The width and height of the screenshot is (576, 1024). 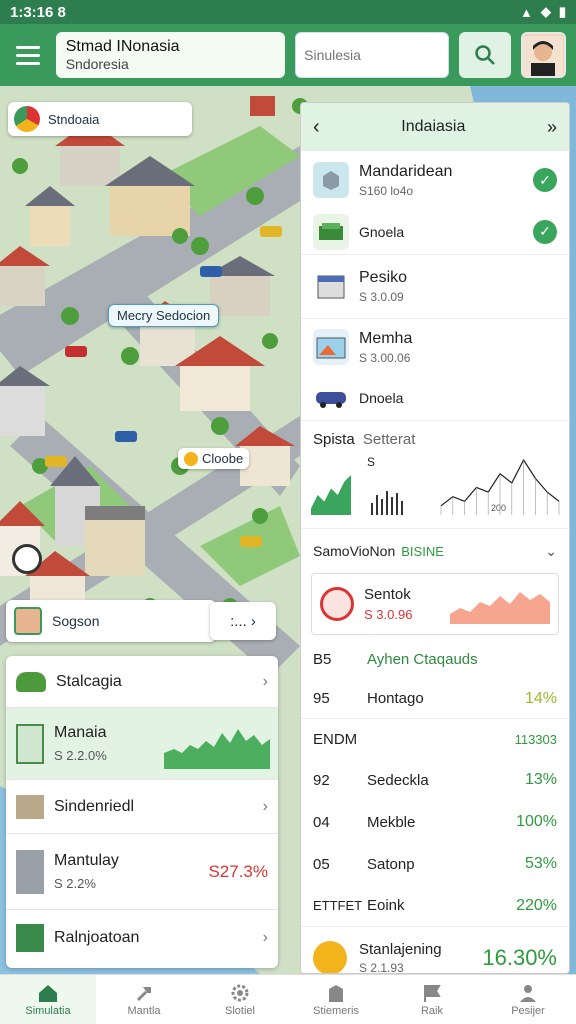 I want to click on battery-icon: ▮, so click(x=562, y=11).